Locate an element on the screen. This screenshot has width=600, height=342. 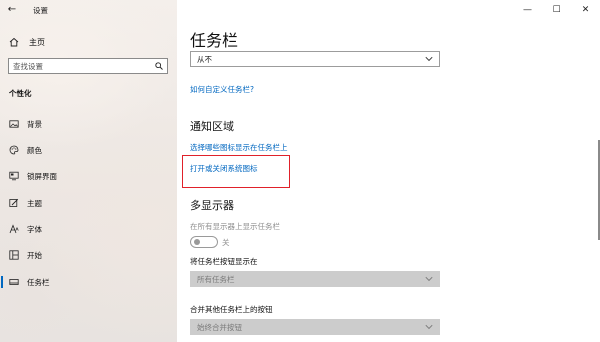
home-label: 主页 is located at coordinates (37, 42).